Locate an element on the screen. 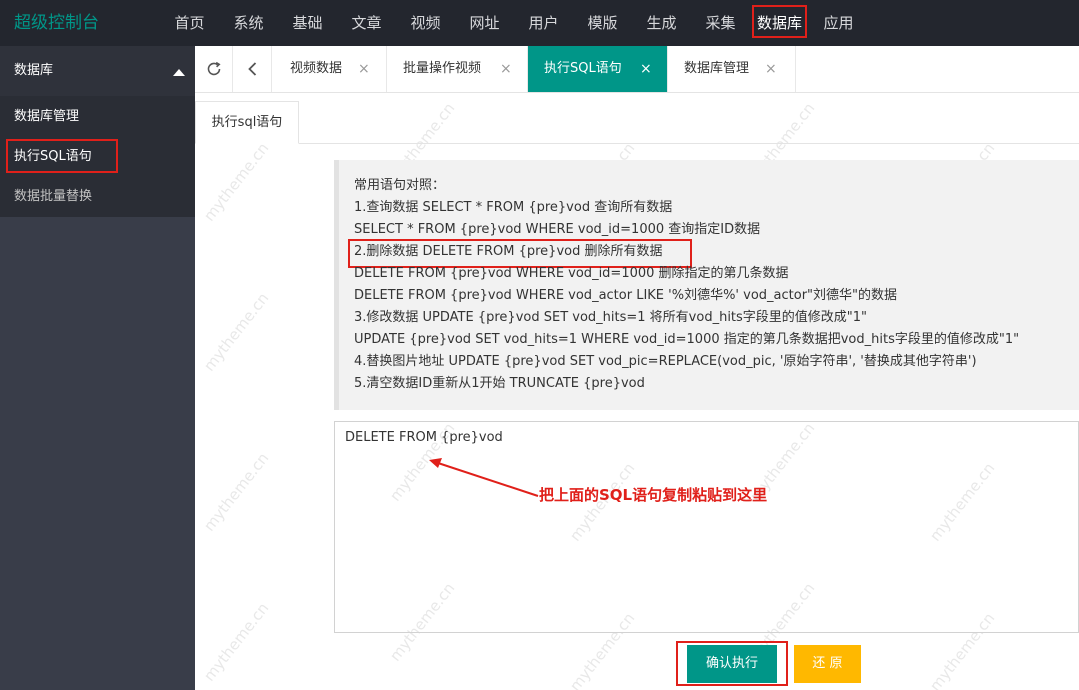 The height and width of the screenshot is (690, 1079). chevron-left-icon is located at coordinates (251, 69).